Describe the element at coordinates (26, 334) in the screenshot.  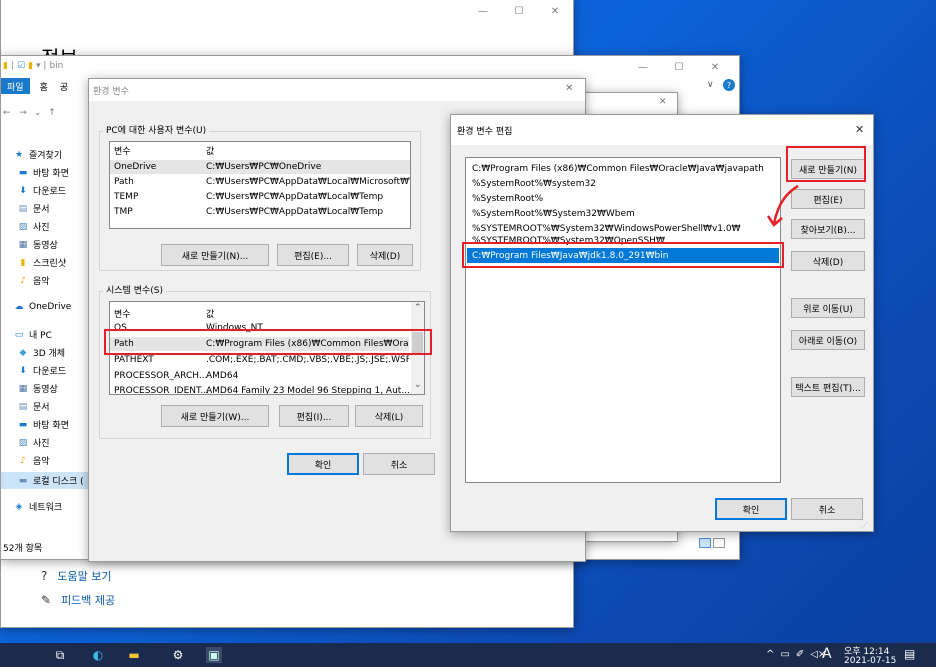
I see `nav-item: ▭ 내 PC` at that location.